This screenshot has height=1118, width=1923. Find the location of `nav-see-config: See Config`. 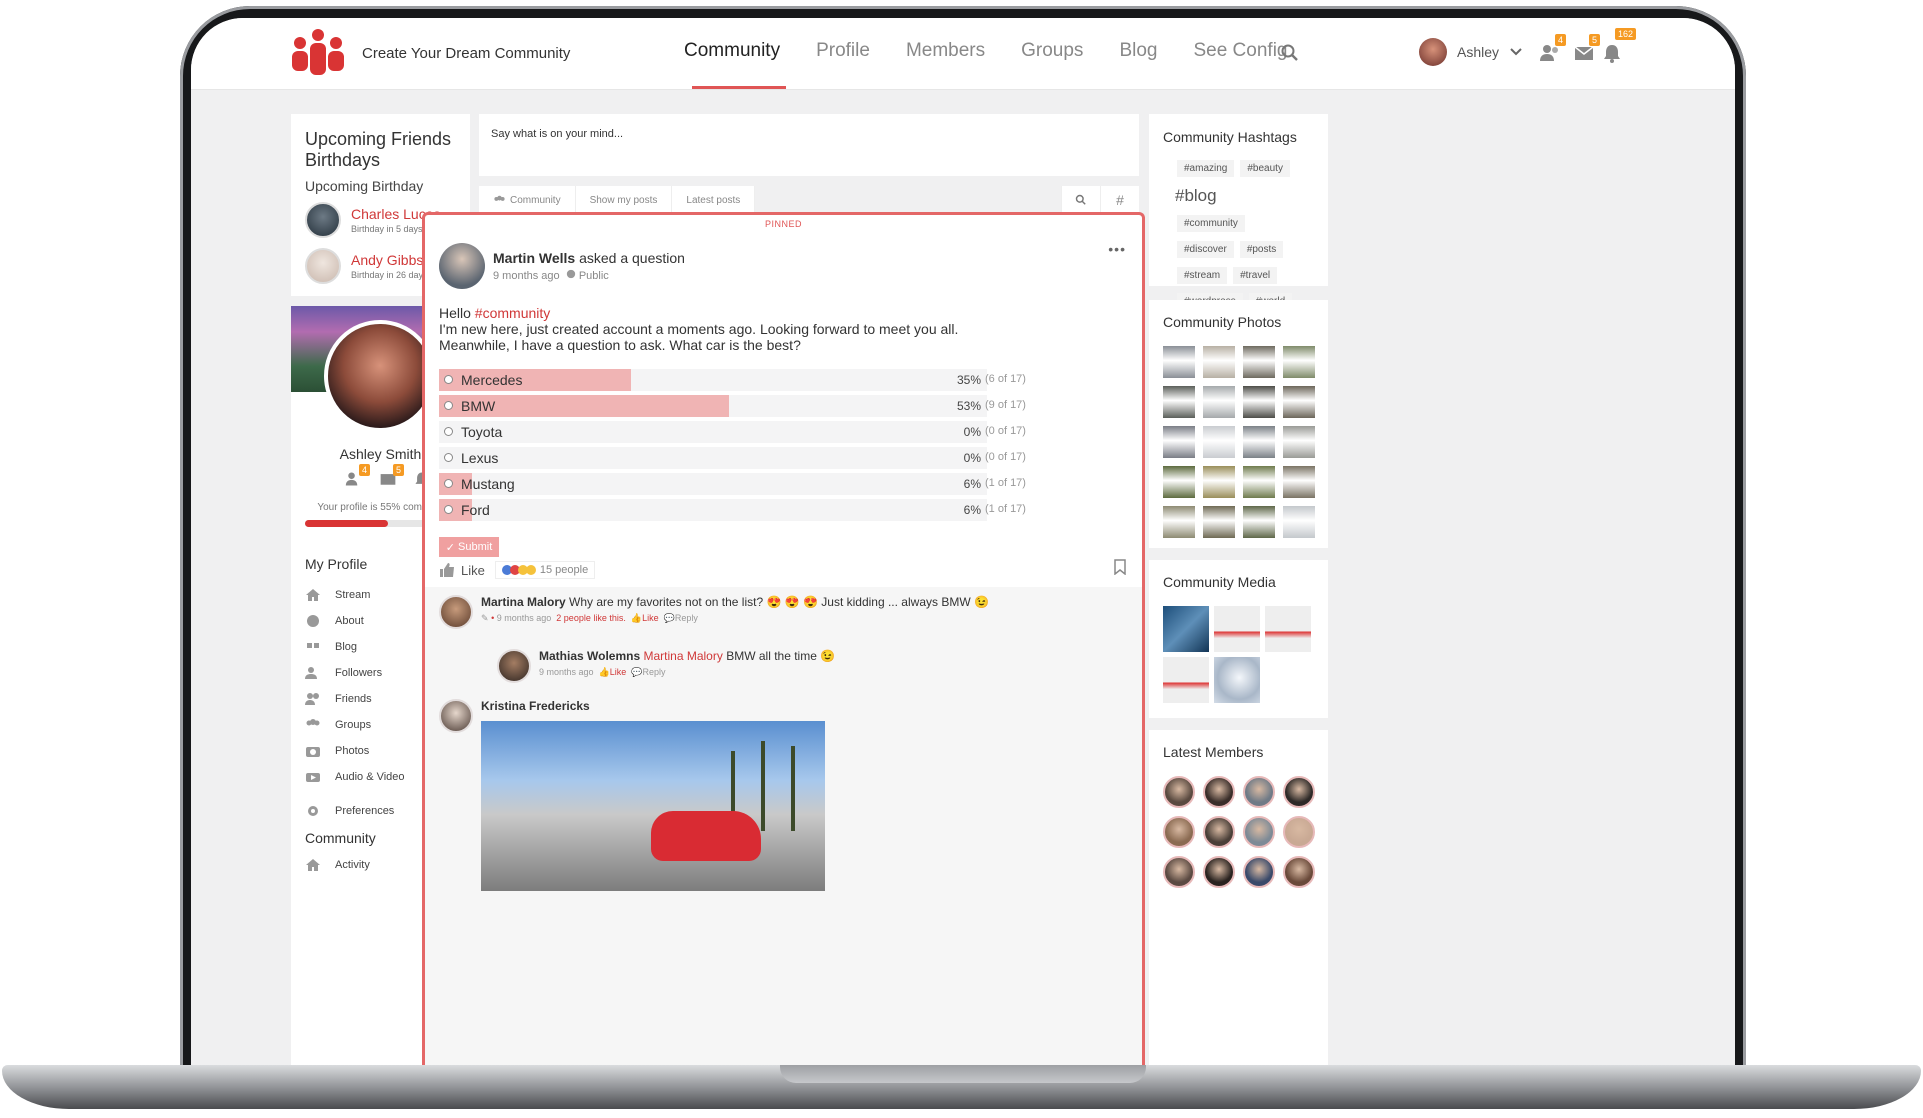

nav-see-config: See Config is located at coordinates (1240, 65).